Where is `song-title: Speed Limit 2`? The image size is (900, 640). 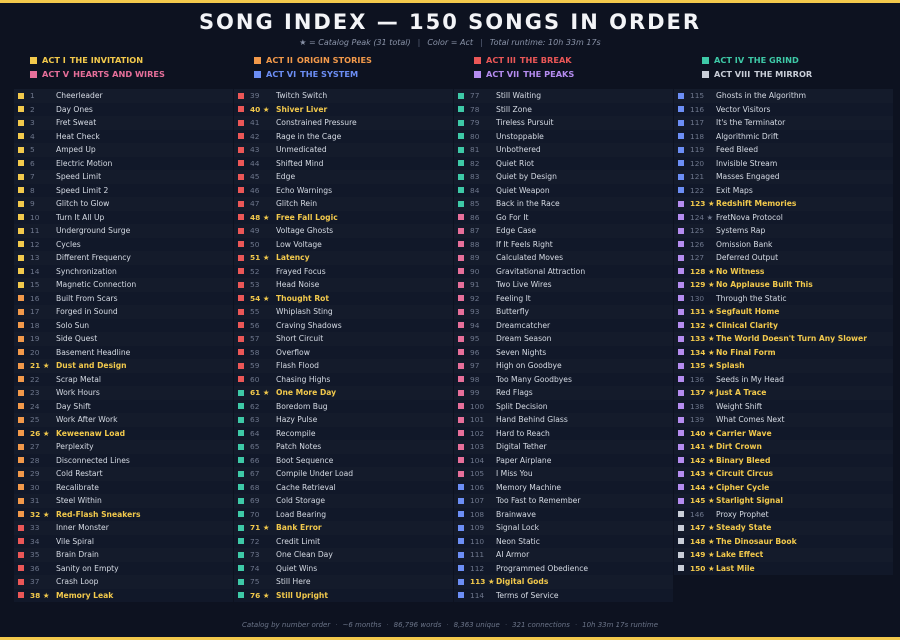 song-title: Speed Limit 2 is located at coordinates (82, 190).